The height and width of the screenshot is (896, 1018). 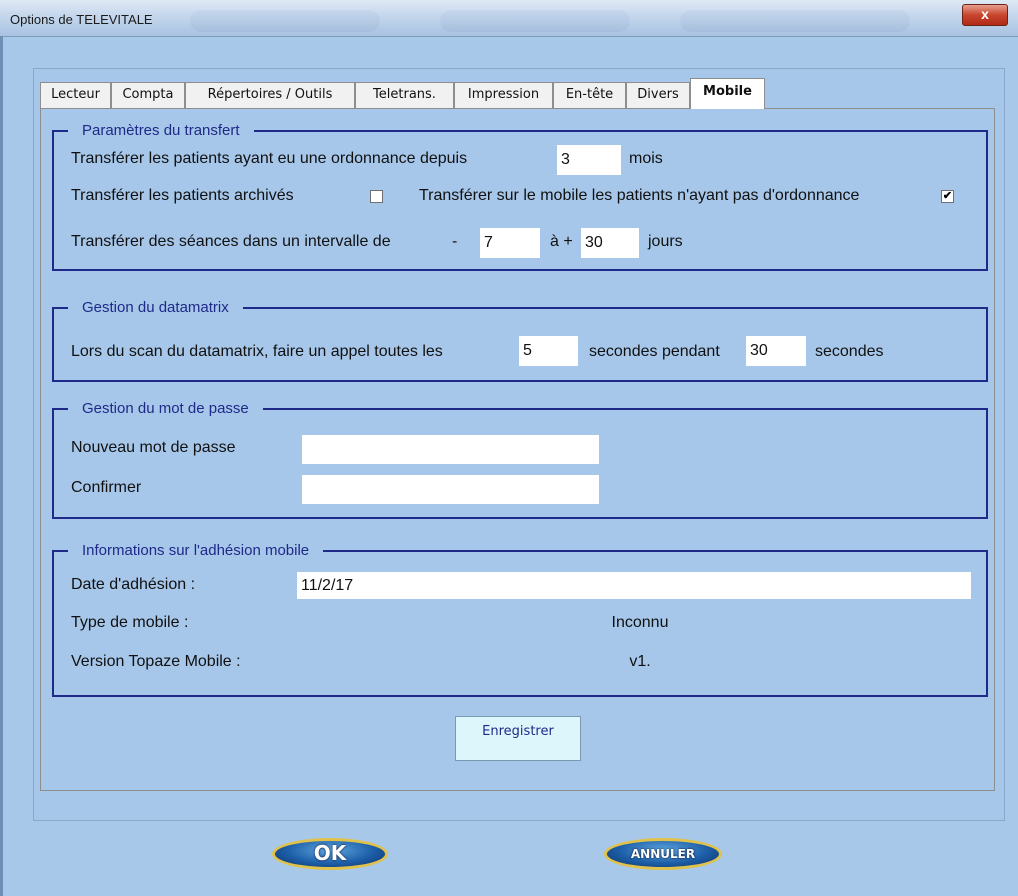 I want to click on archived-patients-checkbox, so click(x=376, y=196).